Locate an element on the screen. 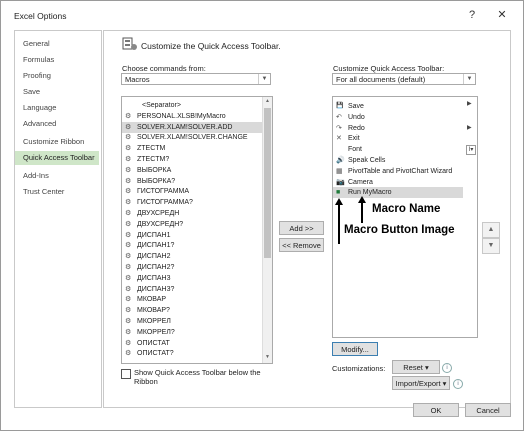 The height and width of the screenshot is (431, 524). command-label: МКОРРЕЛ? is located at coordinates (156, 332).